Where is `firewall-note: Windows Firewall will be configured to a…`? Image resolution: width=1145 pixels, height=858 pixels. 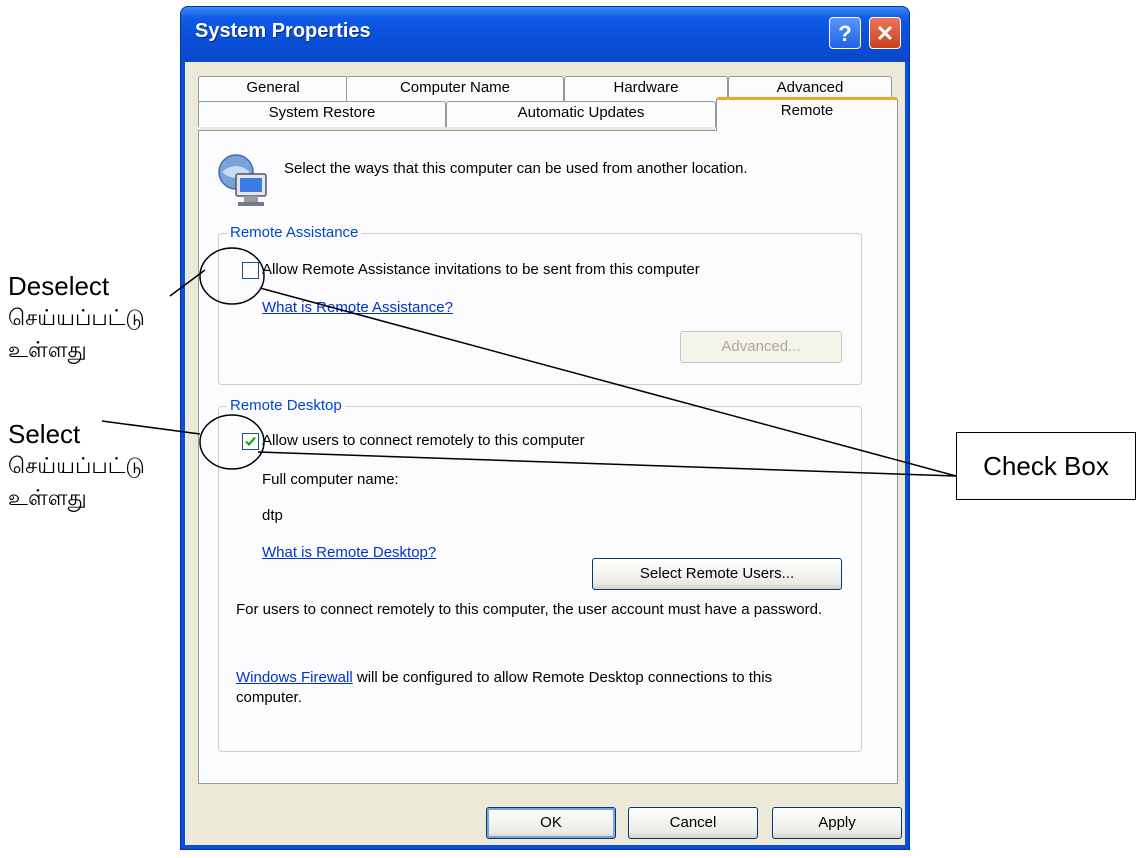
firewall-note: Windows Firewall will be configured to a… is located at coordinates (538, 688).